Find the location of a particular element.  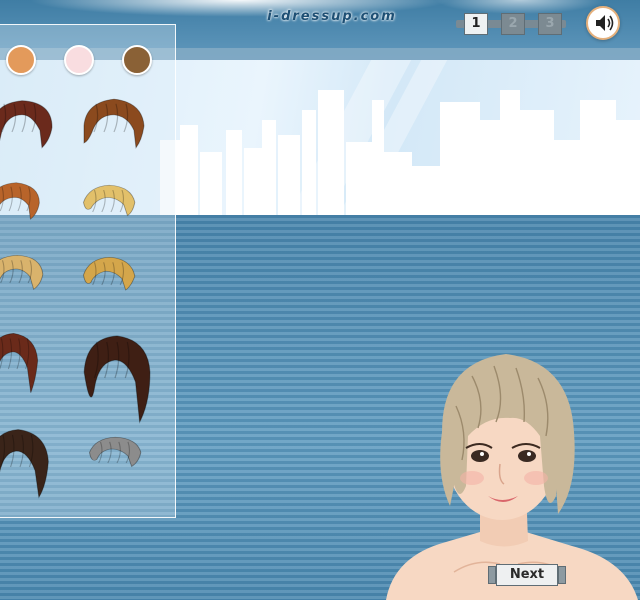

next-button: Next is located at coordinates (527, 575).